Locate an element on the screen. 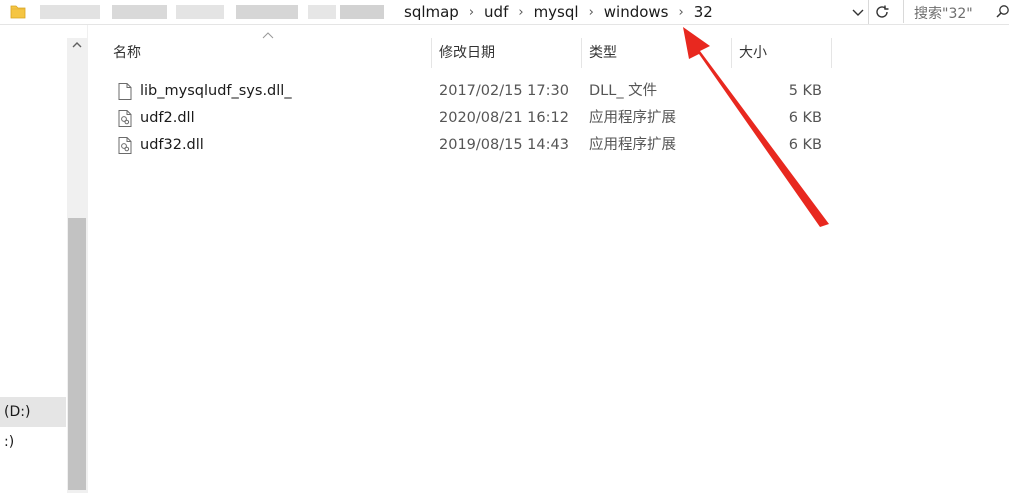 The height and width of the screenshot is (493, 1009). file-date: 2017/02/15 17:30 is located at coordinates (504, 91).